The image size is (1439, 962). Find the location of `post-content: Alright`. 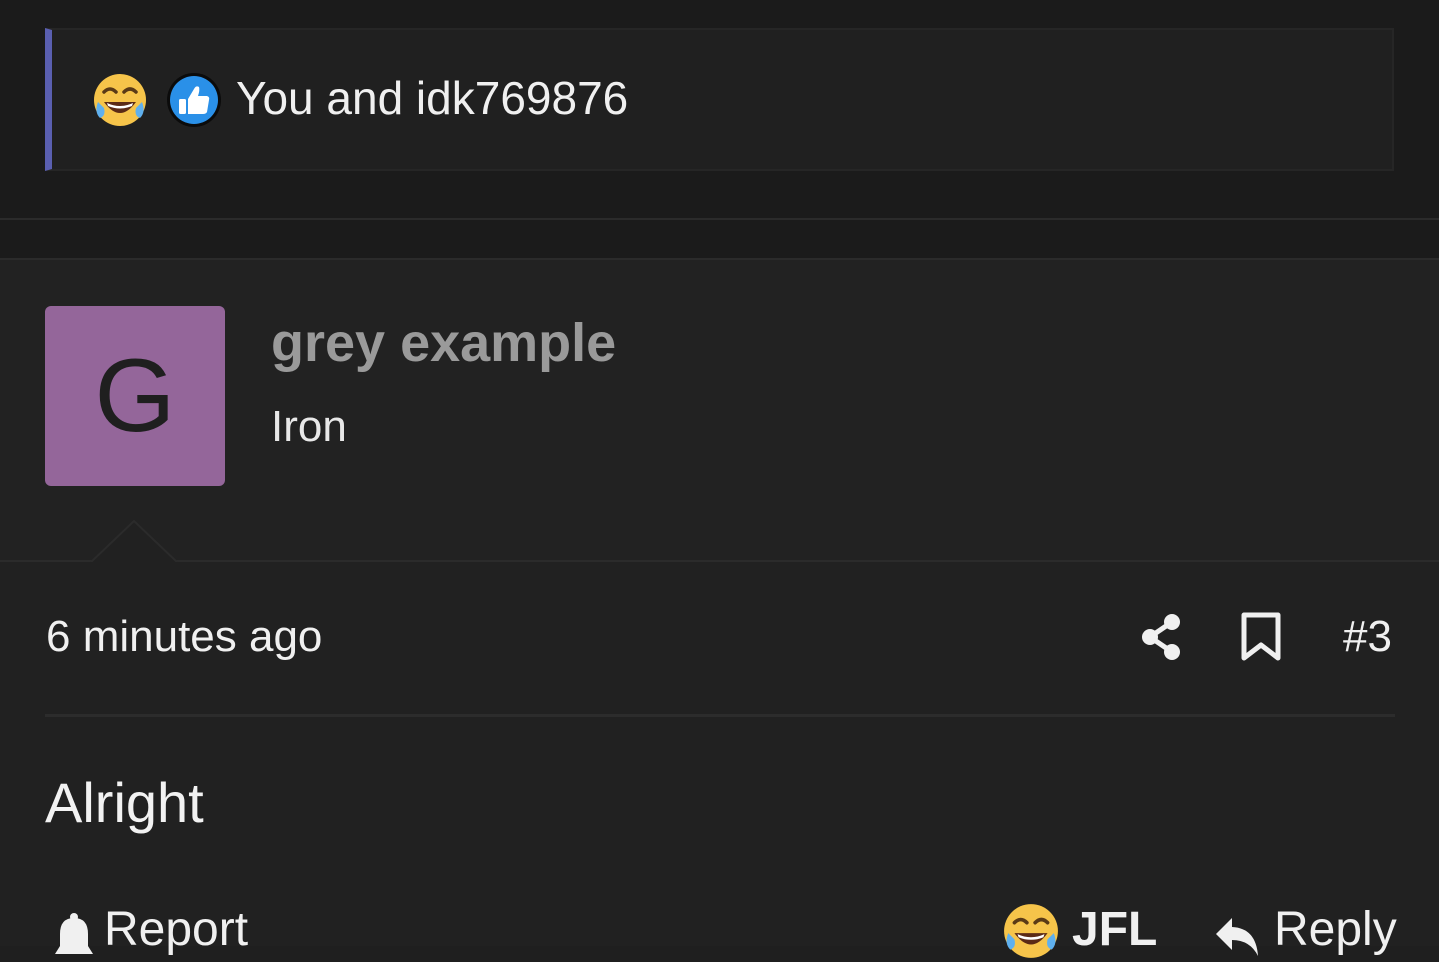

post-content: Alright is located at coordinates (124, 802).